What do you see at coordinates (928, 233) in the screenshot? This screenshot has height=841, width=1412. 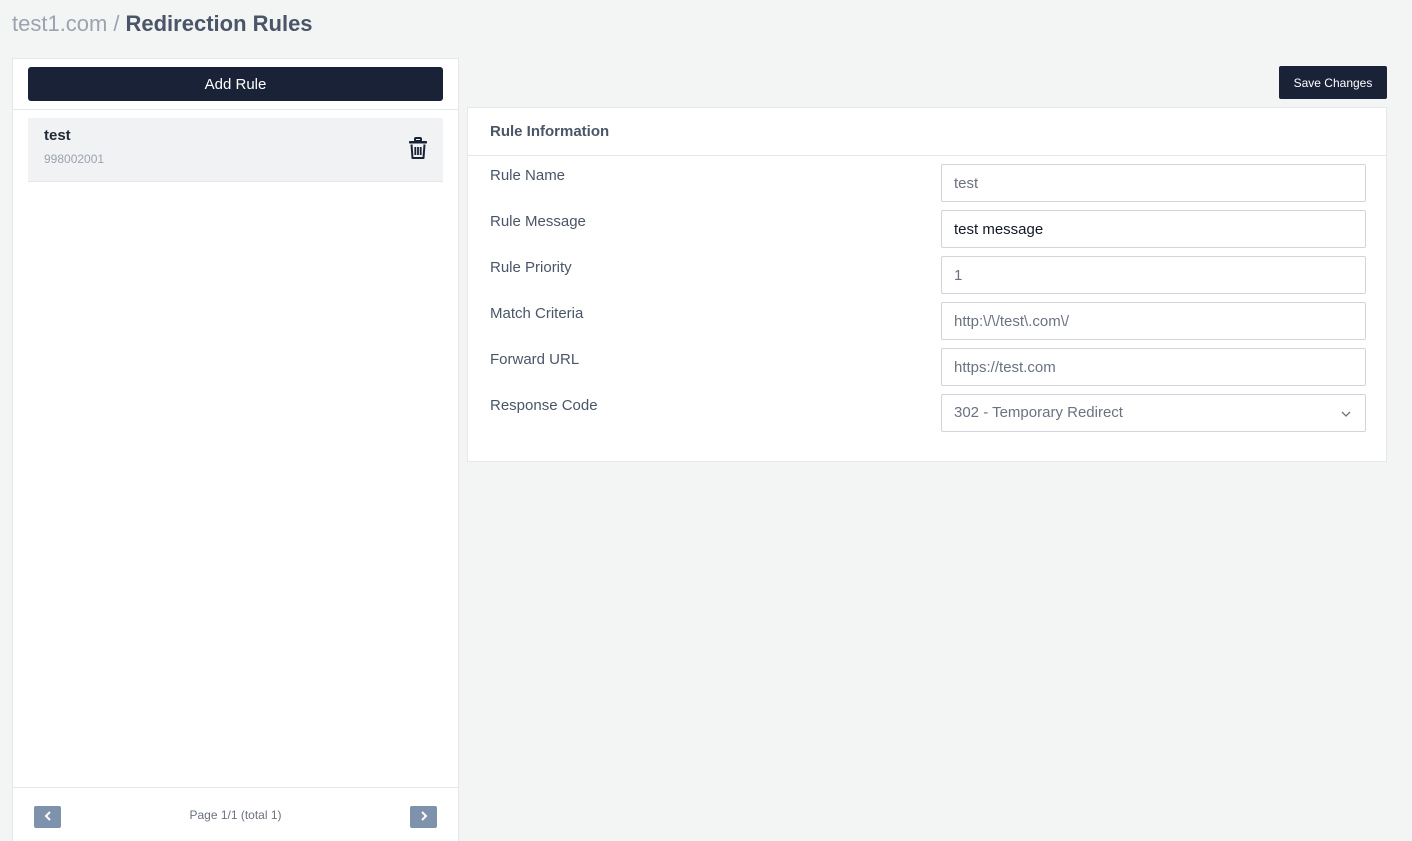 I see `form-row-rule-message: Rule Message` at bounding box center [928, 233].